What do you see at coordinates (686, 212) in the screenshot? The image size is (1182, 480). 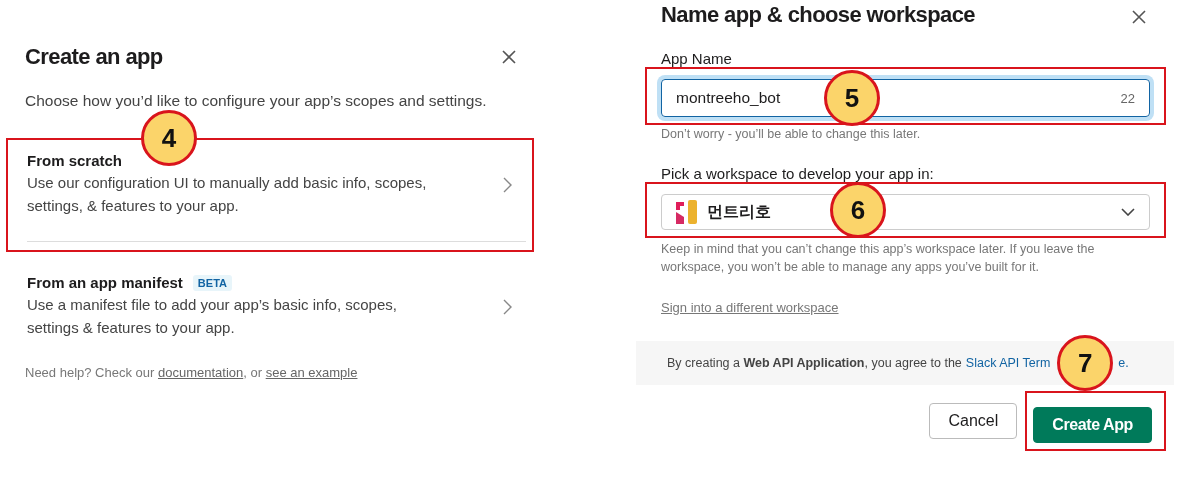 I see `workspace-logo-icon` at bounding box center [686, 212].